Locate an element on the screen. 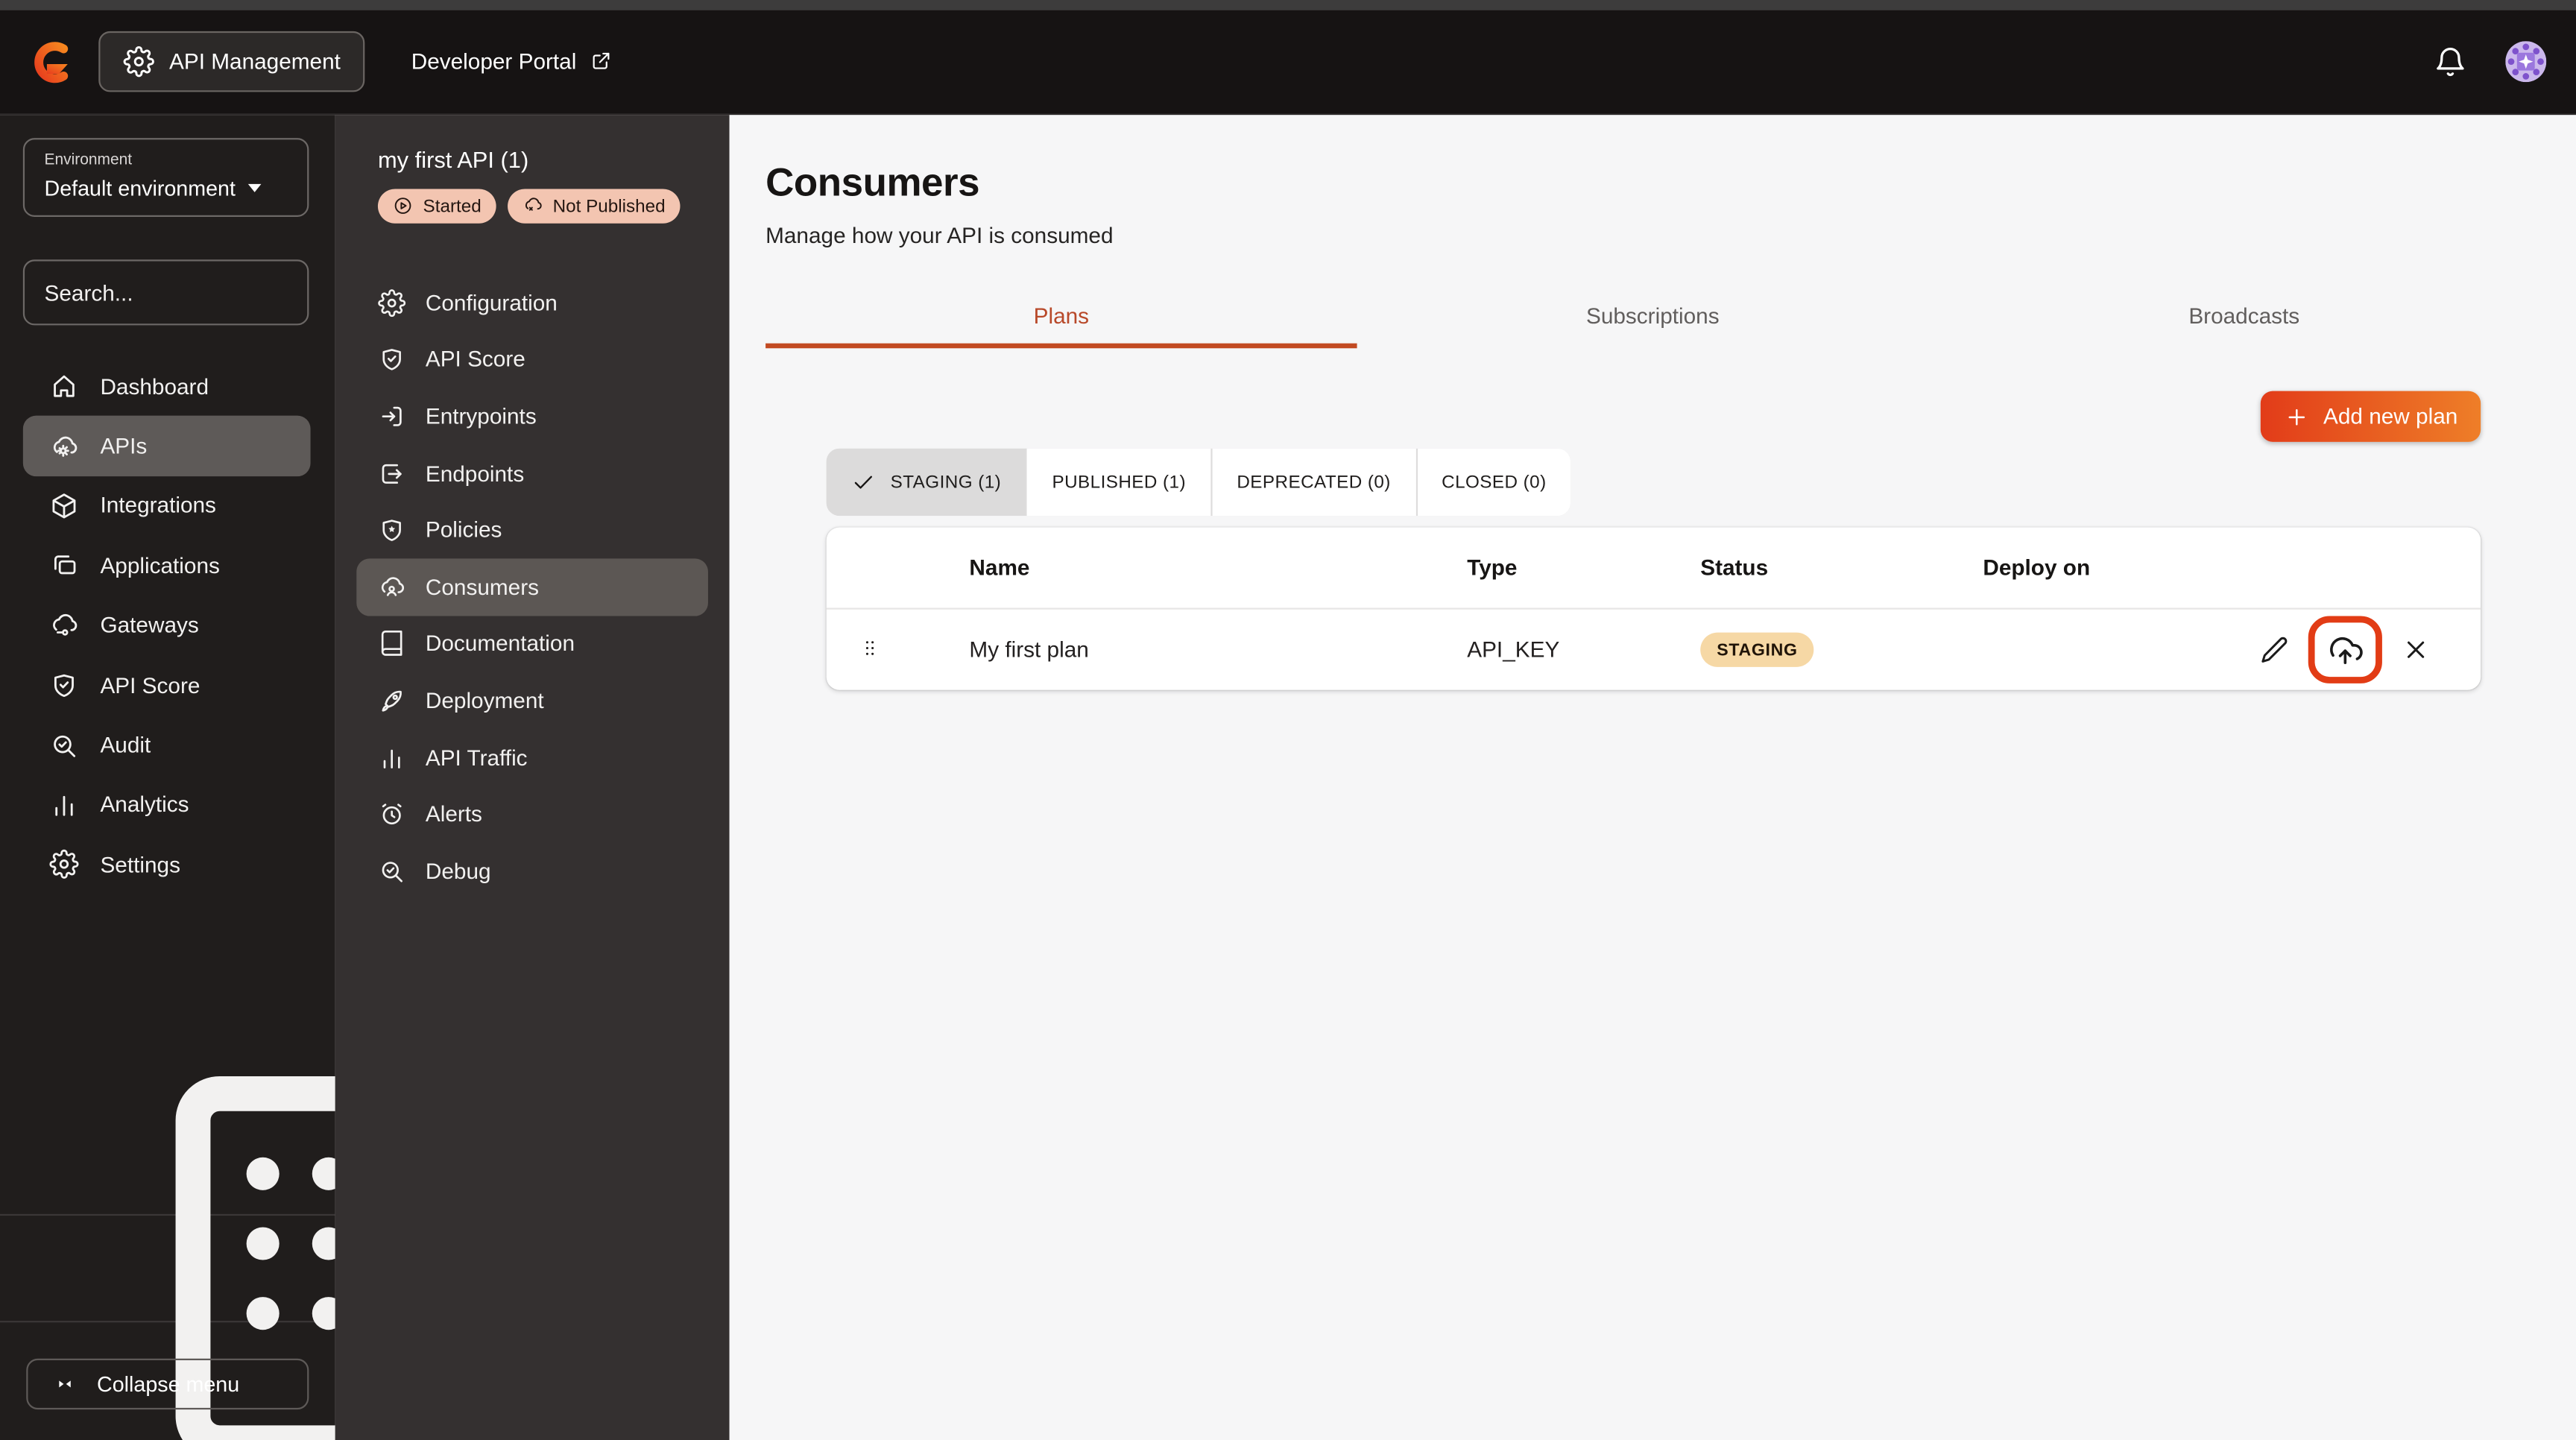 This screenshot has width=2576, height=1440. api-nav-documentation: Documentation is located at coordinates (532, 644).